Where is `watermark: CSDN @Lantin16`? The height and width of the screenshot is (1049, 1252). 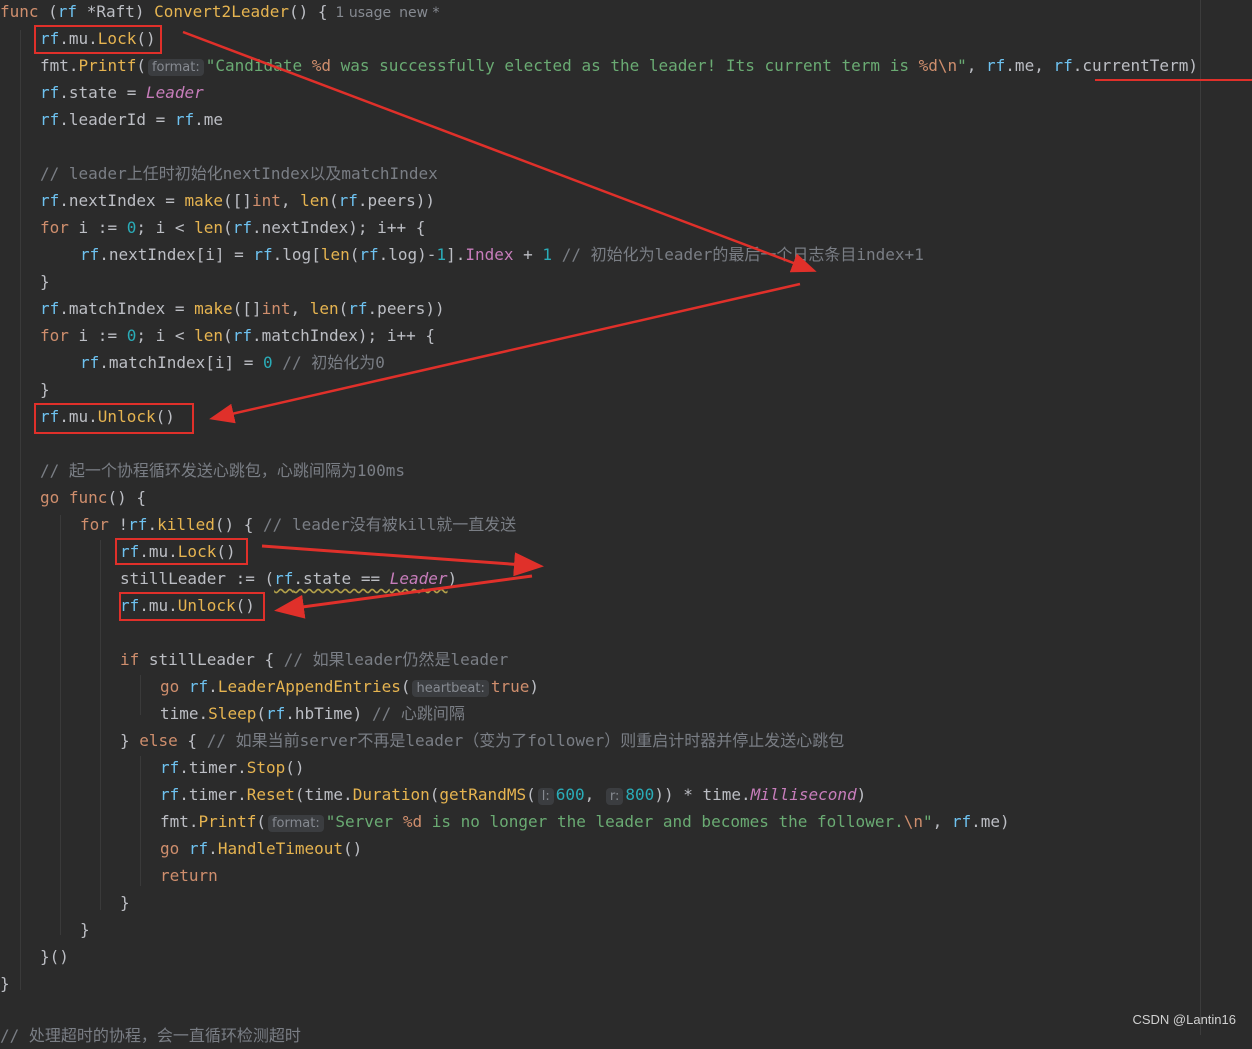
watermark: CSDN @Lantin16 is located at coordinates (1184, 1019).